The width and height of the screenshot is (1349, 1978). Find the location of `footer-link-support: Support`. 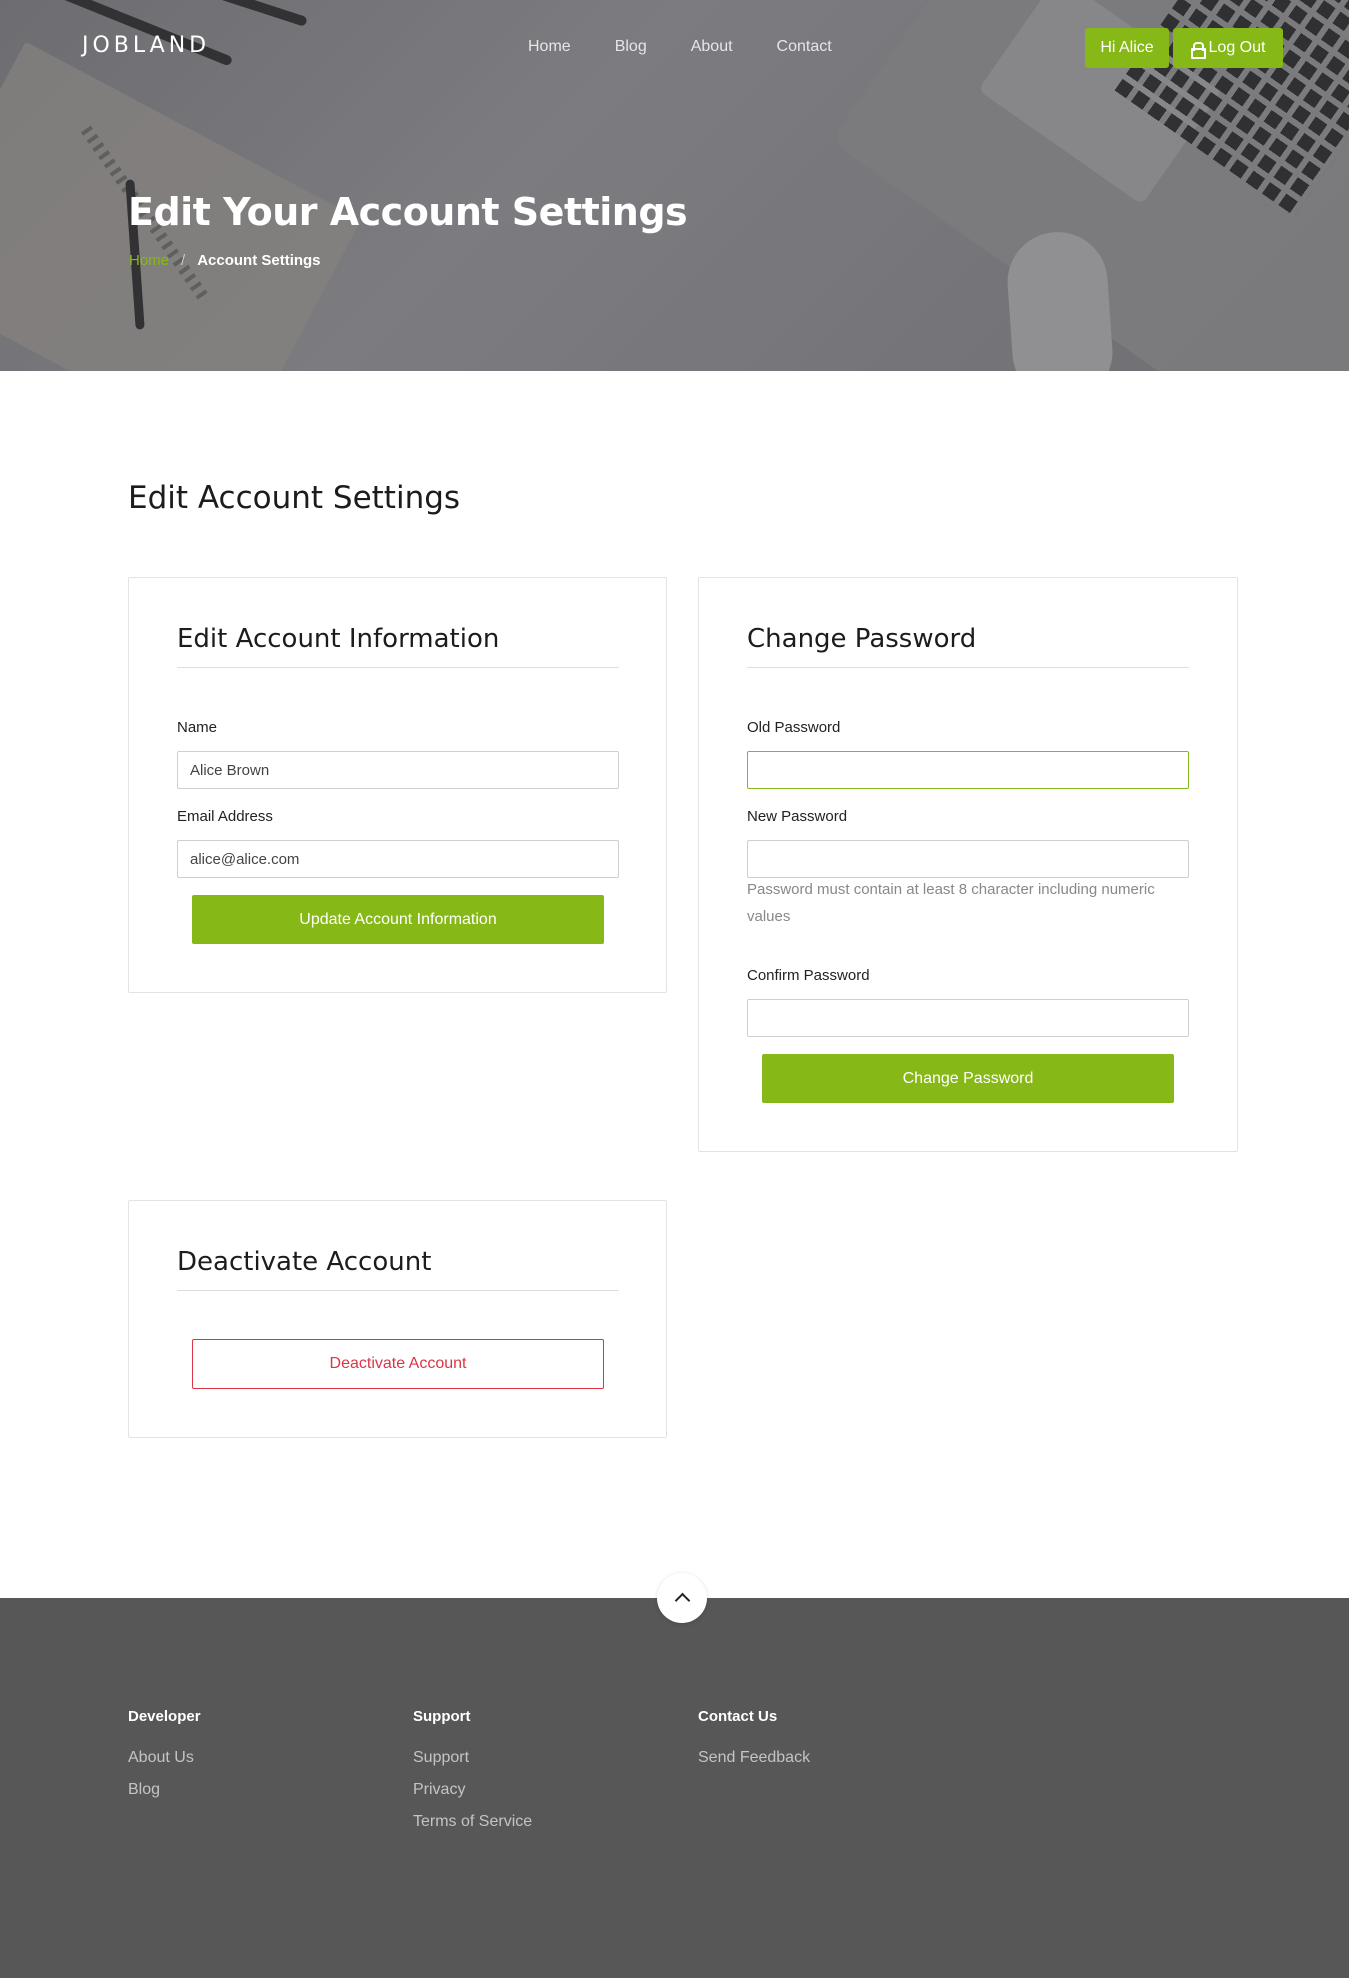

footer-link-support: Support is located at coordinates (472, 1758).